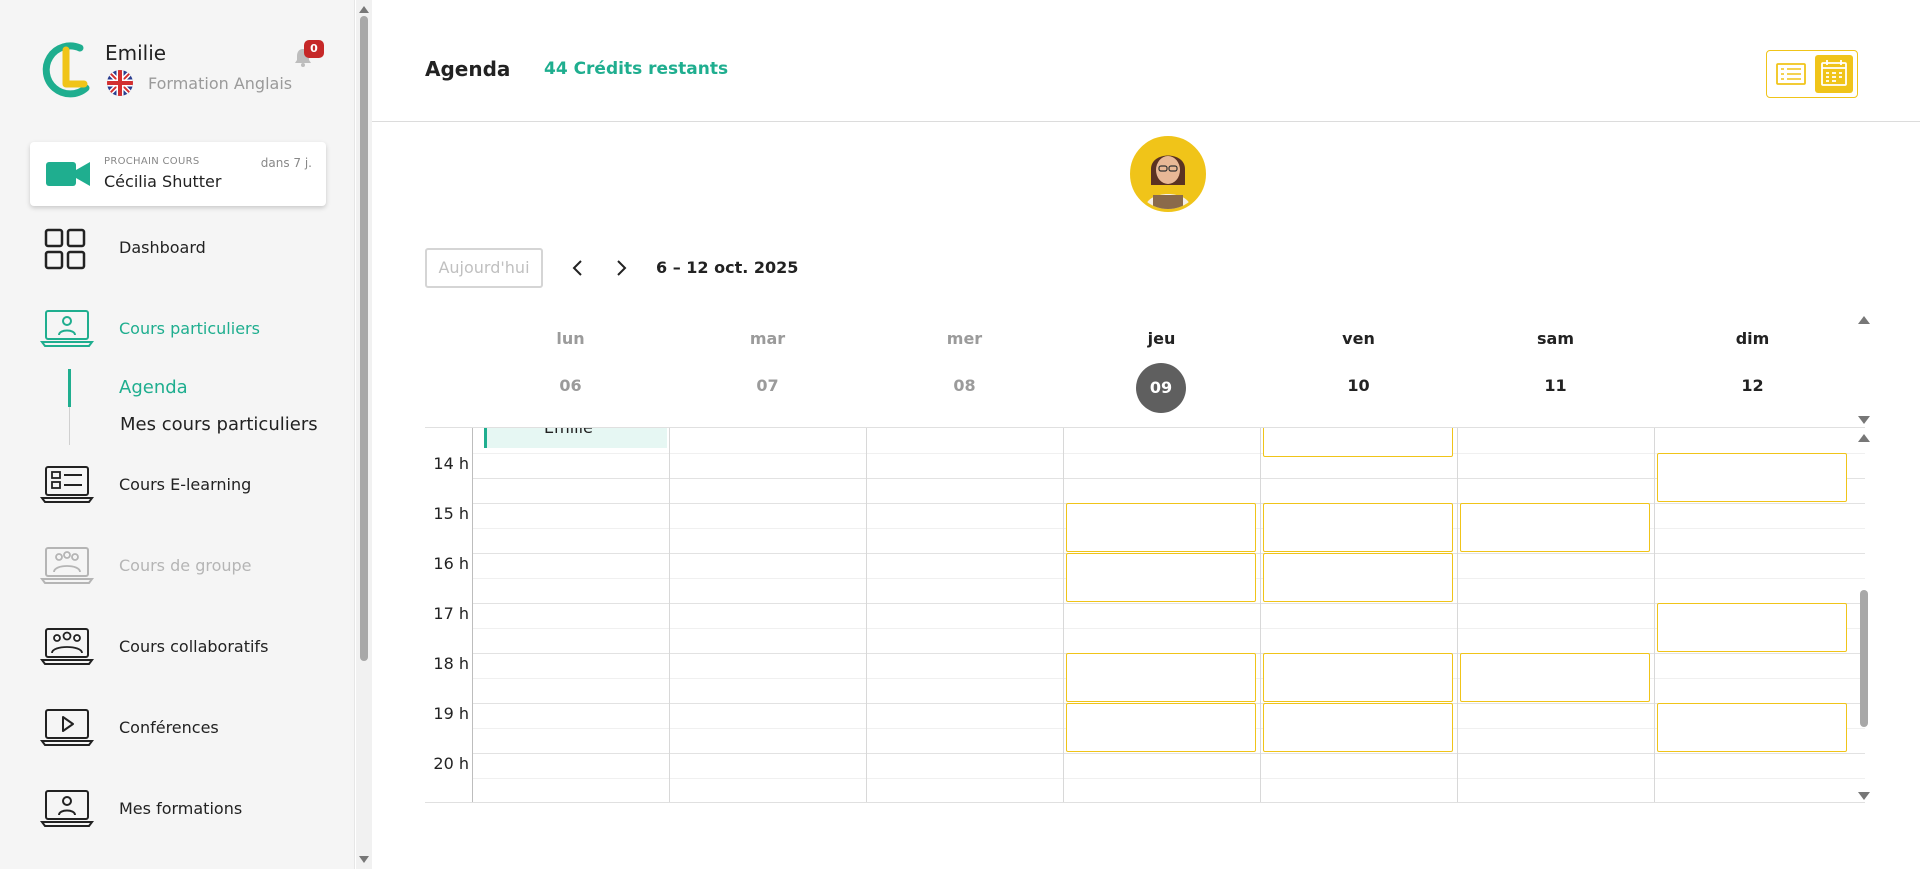 This screenshot has height=869, width=1920. What do you see at coordinates (451, 463) in the screenshot?
I see `time-label: 14 h` at bounding box center [451, 463].